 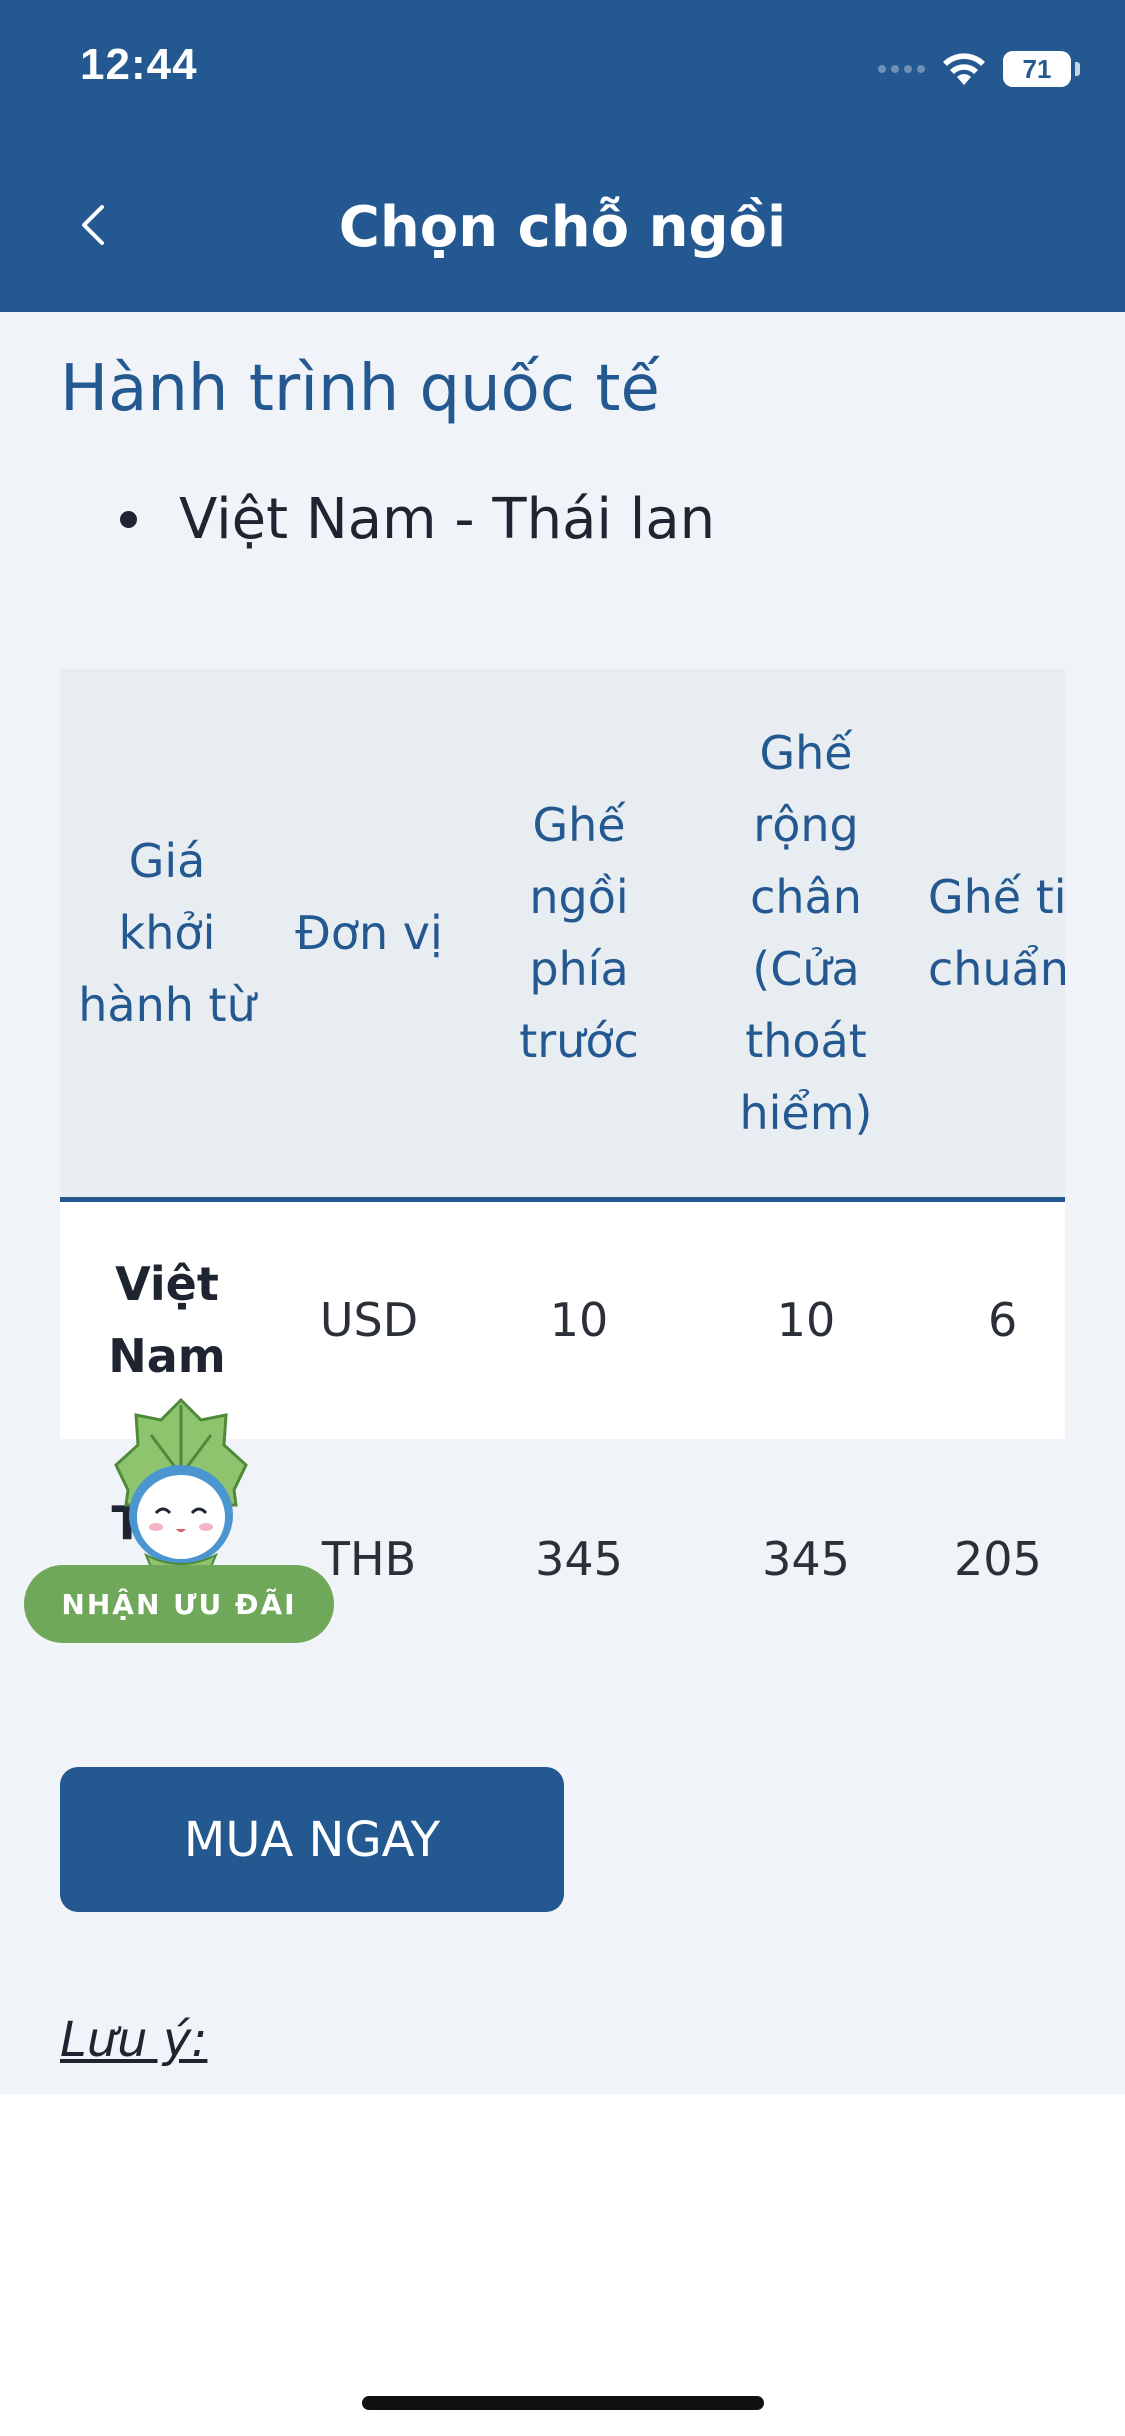 I want to click on home-indicator, so click(x=563, y=2403).